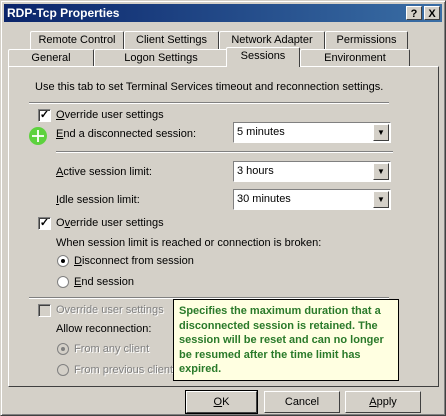  I want to click on allow-reconnection-label: Allow reconnection:, so click(104, 329).